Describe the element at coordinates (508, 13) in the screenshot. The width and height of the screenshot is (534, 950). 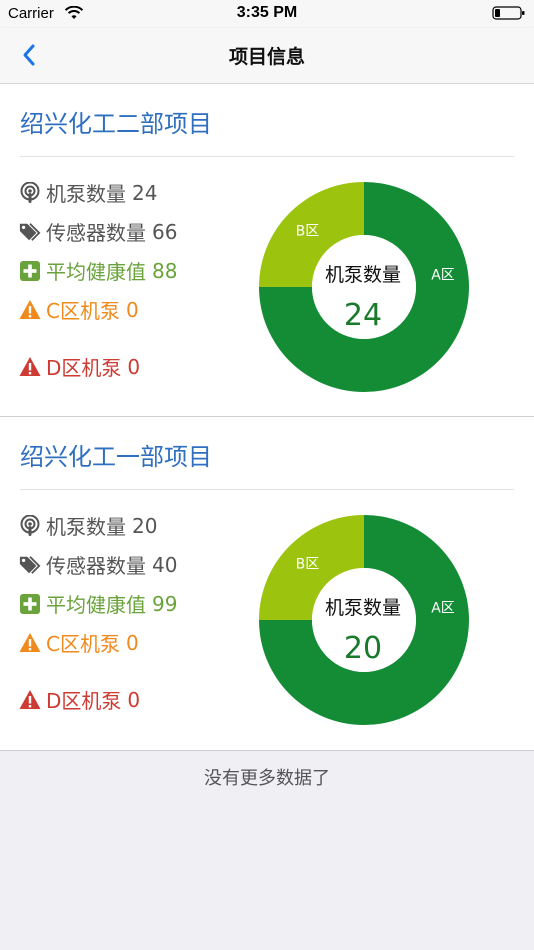
I see `battery-icon` at that location.